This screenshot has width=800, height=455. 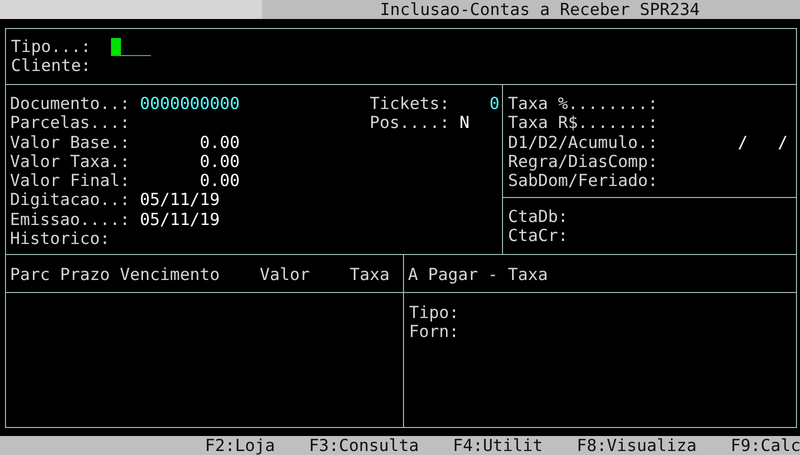 I want to click on field-label: D1/D2/Acumulo.:, so click(x=583, y=142).